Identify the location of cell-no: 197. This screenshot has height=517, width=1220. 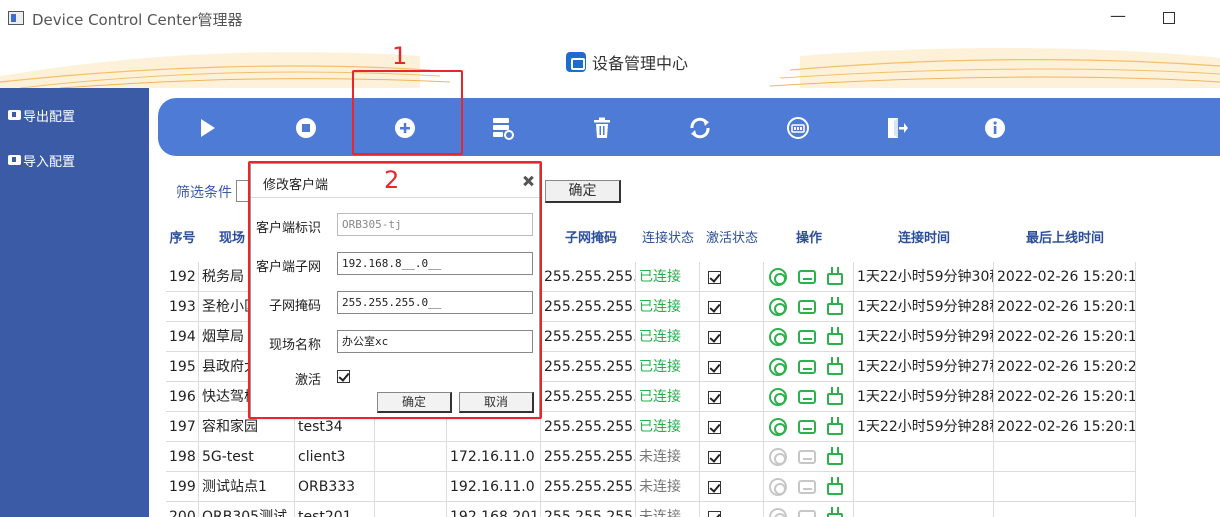
(182, 427).